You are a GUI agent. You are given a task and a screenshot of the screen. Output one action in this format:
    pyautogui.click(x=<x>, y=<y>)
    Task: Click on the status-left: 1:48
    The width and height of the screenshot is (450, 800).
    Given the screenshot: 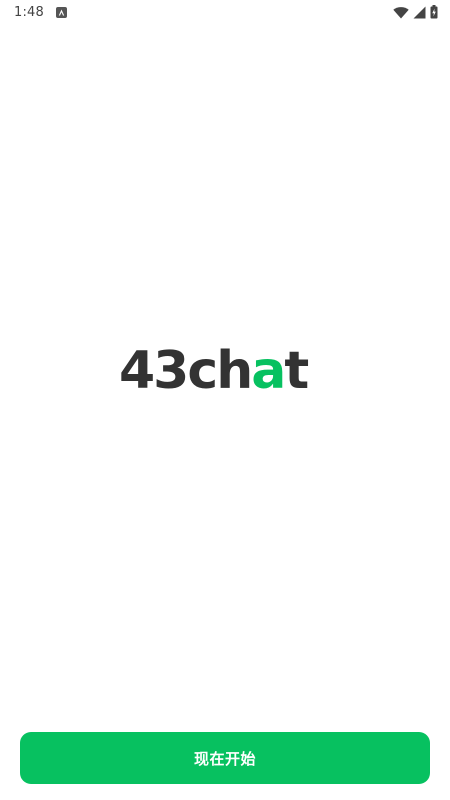 What is the action you would take?
    pyautogui.click(x=40, y=12)
    